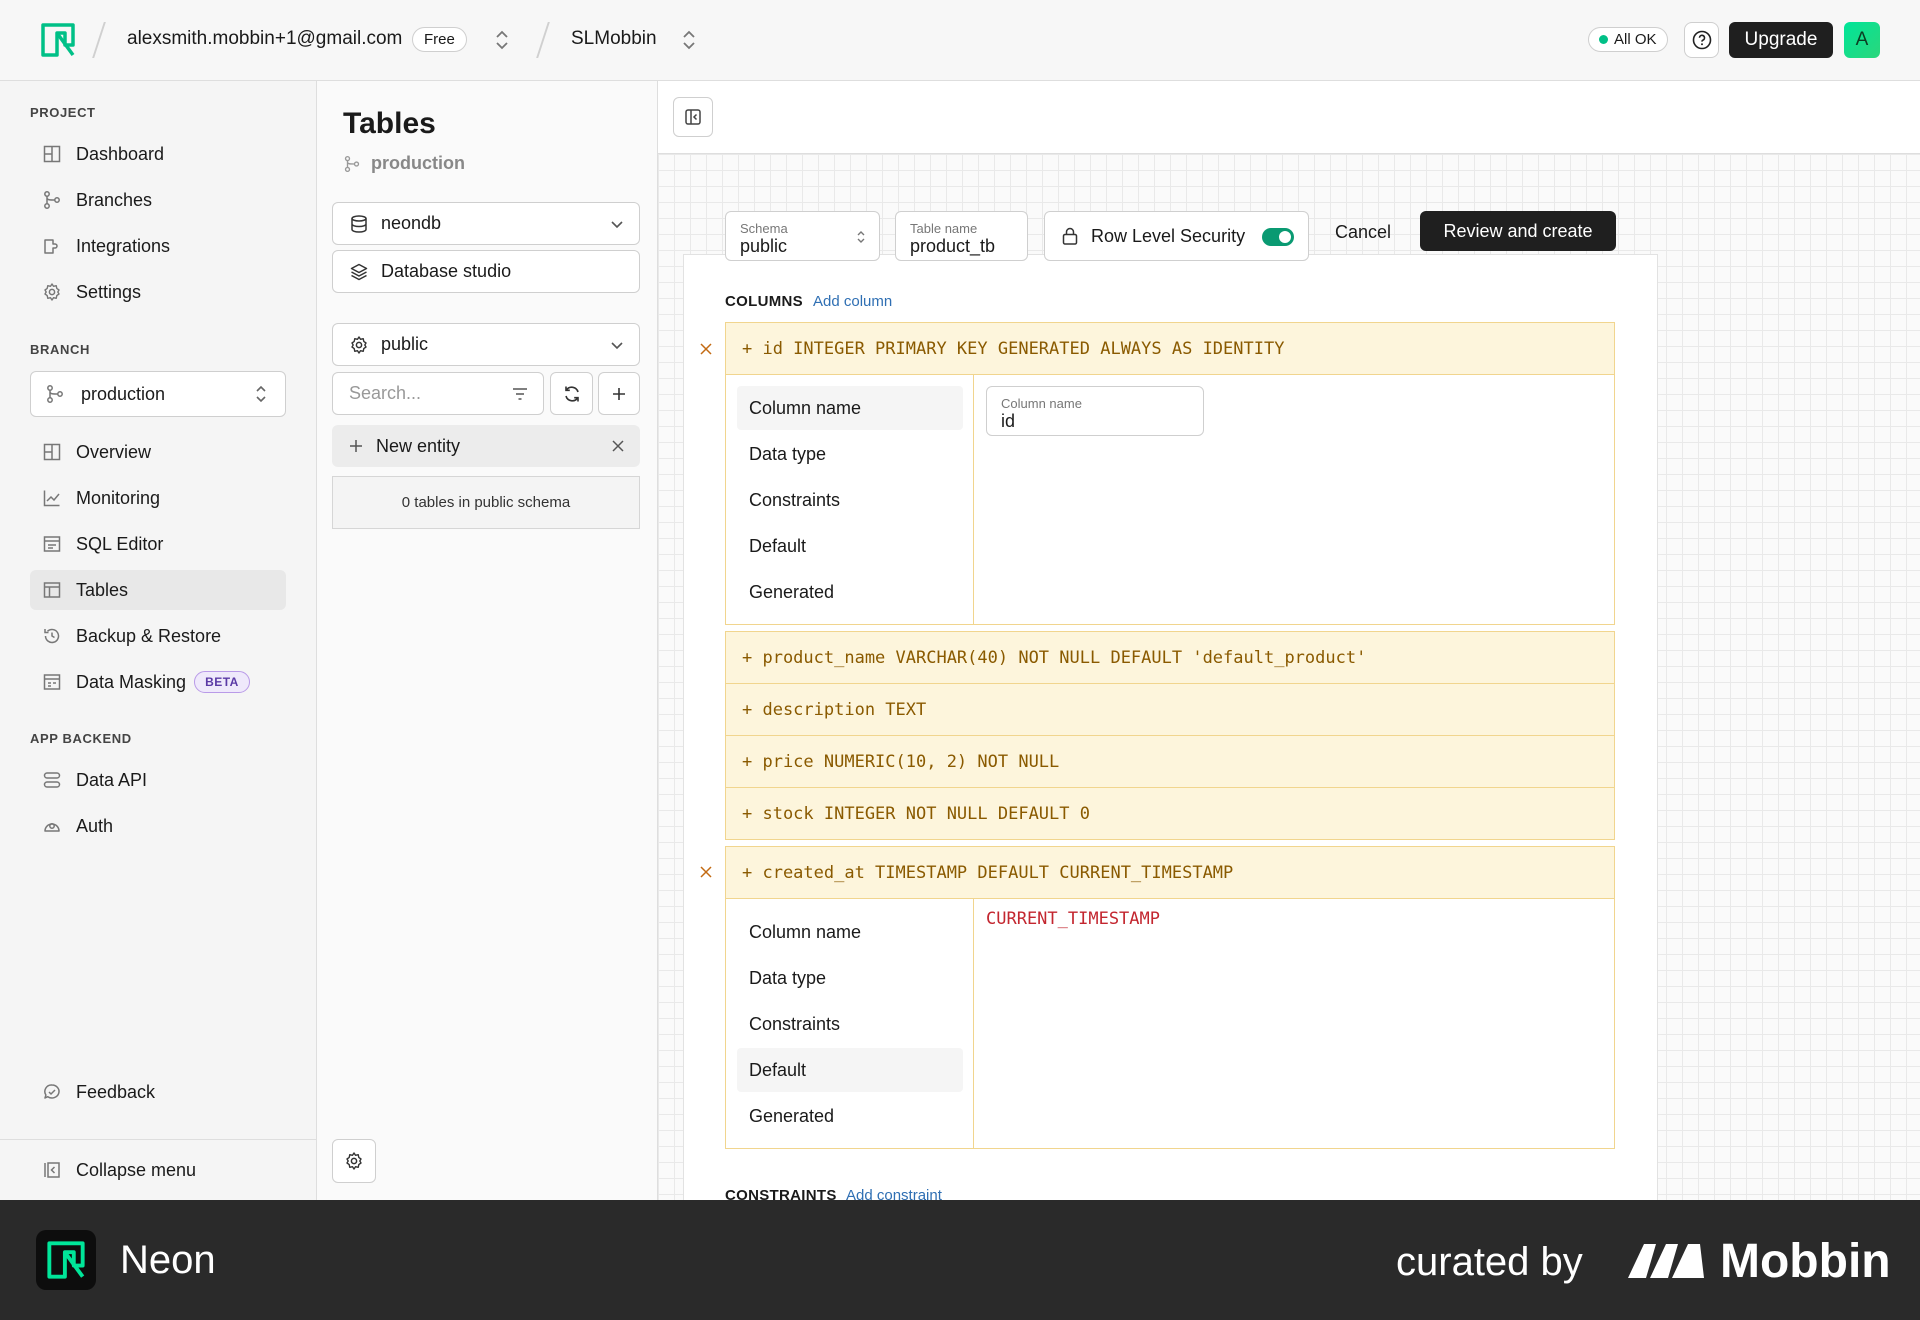  Describe the element at coordinates (112, 779) in the screenshot. I see `sidebar-item-label: Data API` at that location.